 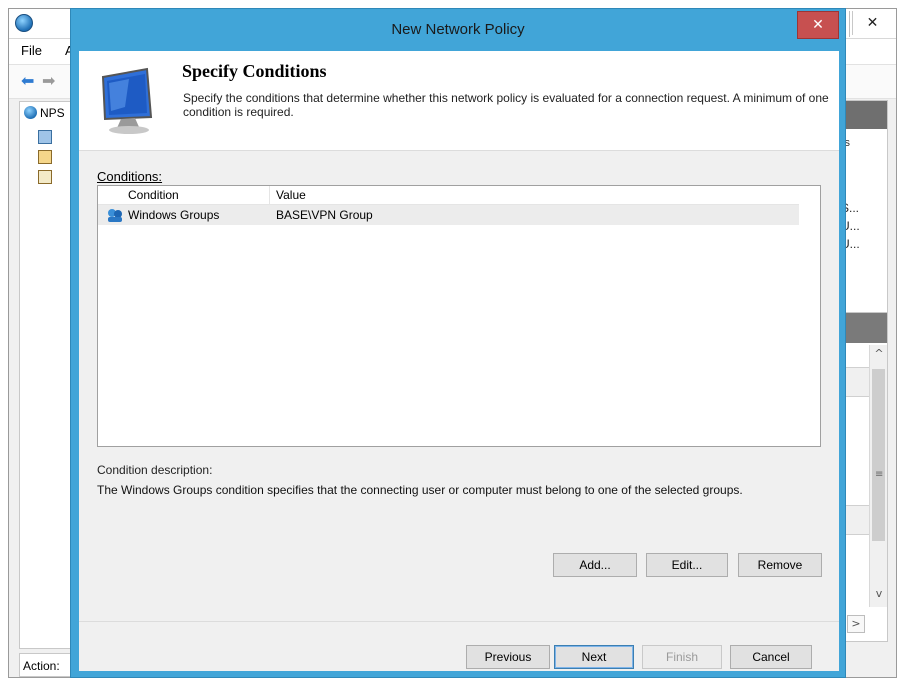 What do you see at coordinates (30, 112) in the screenshot?
I see `globe-icon` at bounding box center [30, 112].